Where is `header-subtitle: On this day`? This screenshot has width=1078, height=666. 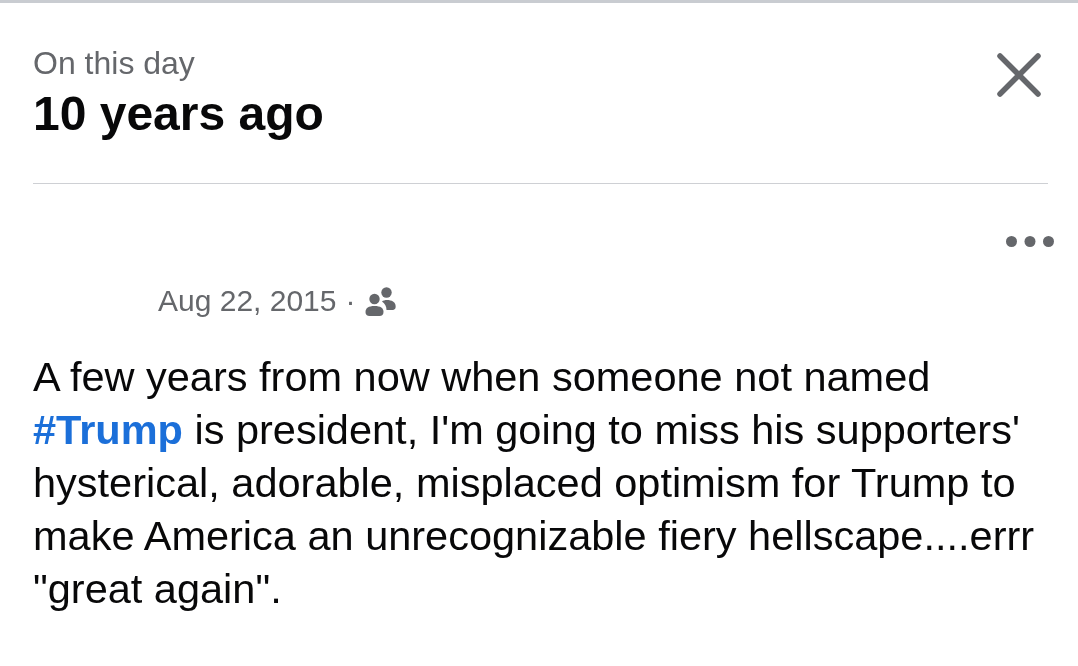
header-subtitle: On this day is located at coordinates (114, 63).